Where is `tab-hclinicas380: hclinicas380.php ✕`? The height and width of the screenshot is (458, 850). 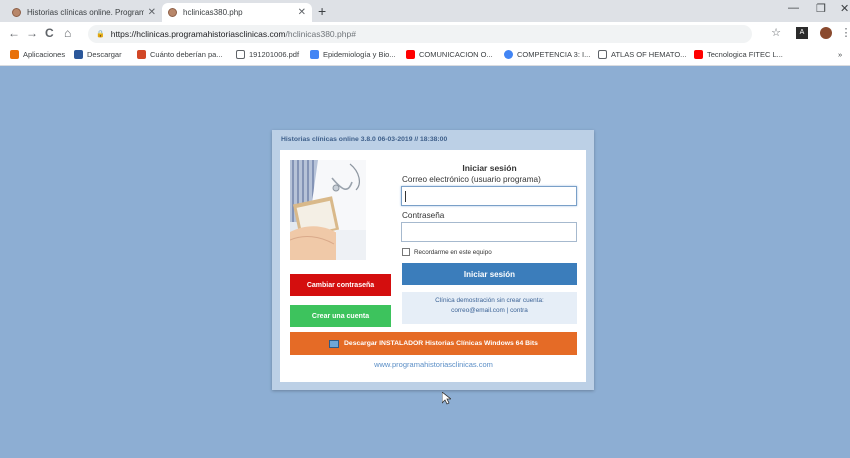
tab-hclinicas380: hclinicas380.php ✕ is located at coordinates (237, 12).